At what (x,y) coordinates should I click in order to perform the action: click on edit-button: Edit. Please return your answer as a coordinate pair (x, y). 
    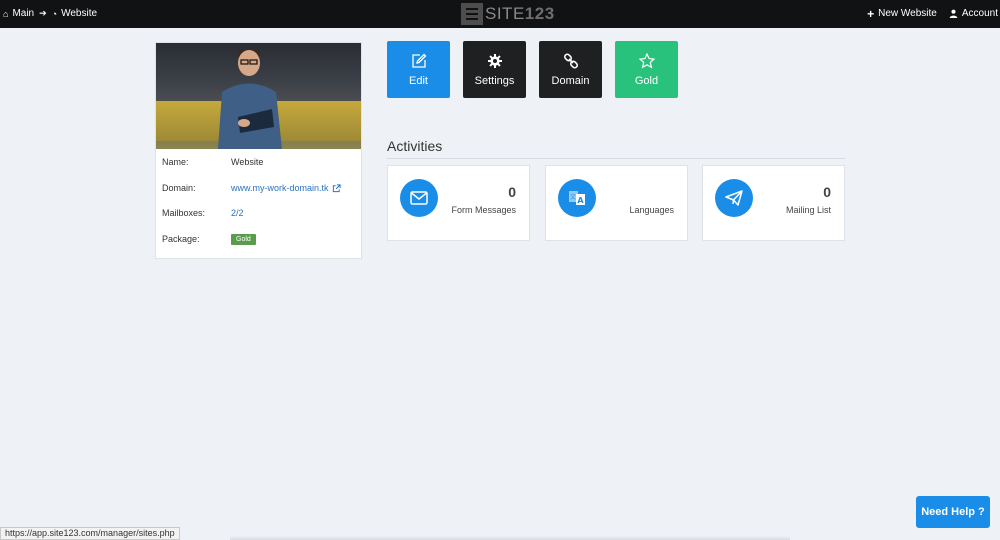
    Looking at the image, I should click on (418, 69).